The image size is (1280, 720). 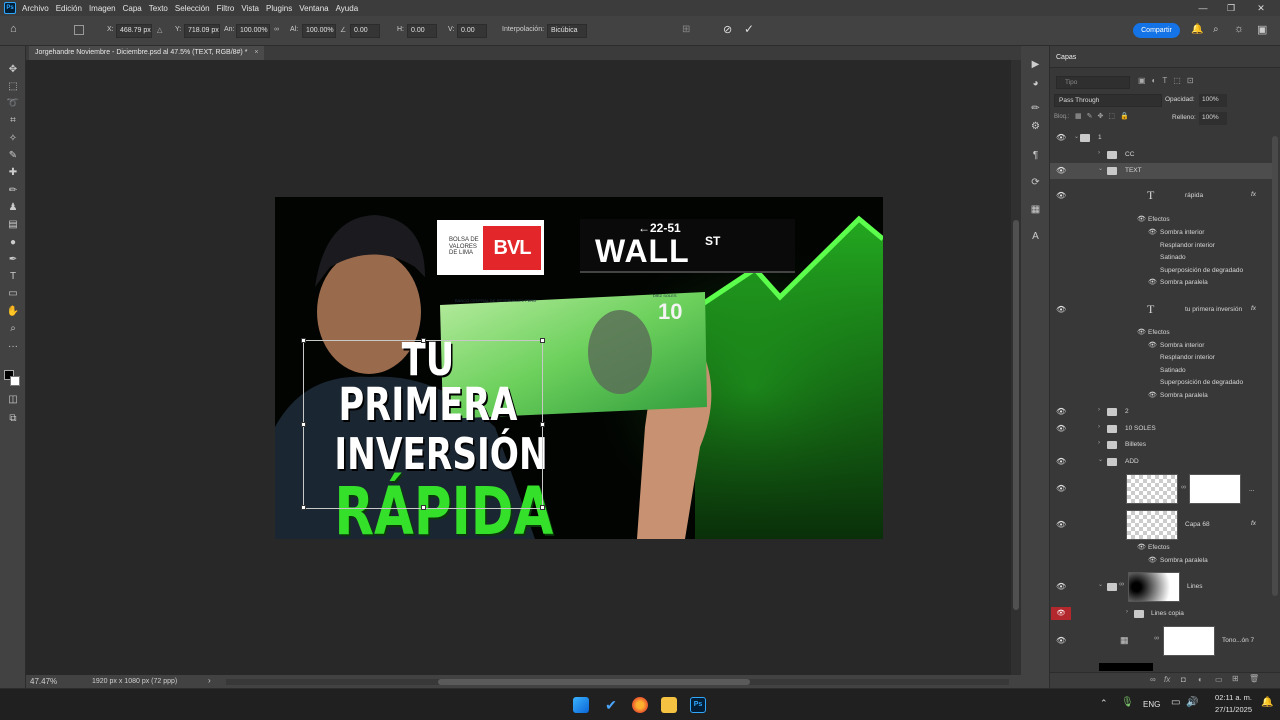 I want to click on firefox-icon, so click(x=640, y=705).